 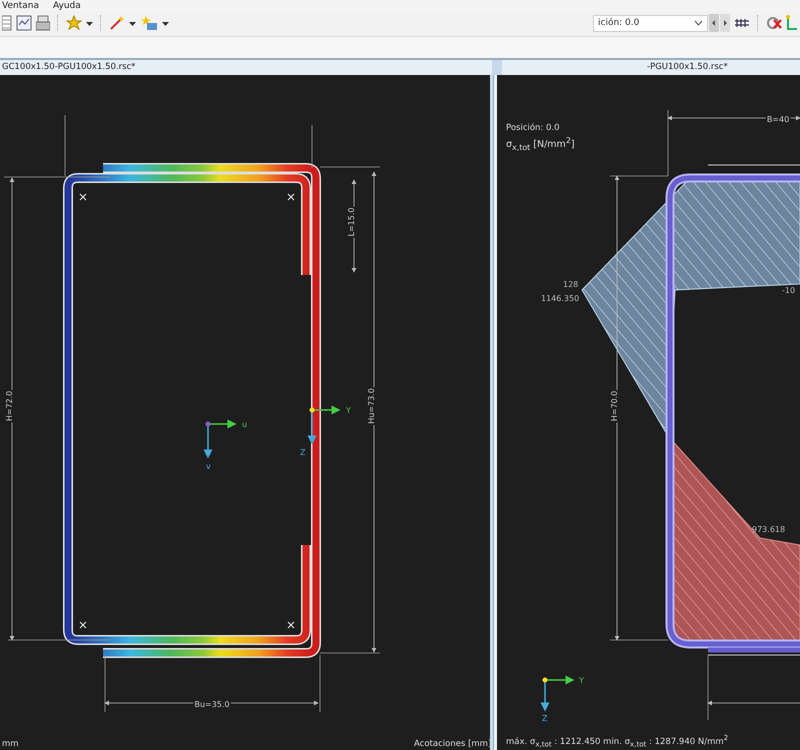 What do you see at coordinates (495, 412) in the screenshot?
I see `splitter` at bounding box center [495, 412].